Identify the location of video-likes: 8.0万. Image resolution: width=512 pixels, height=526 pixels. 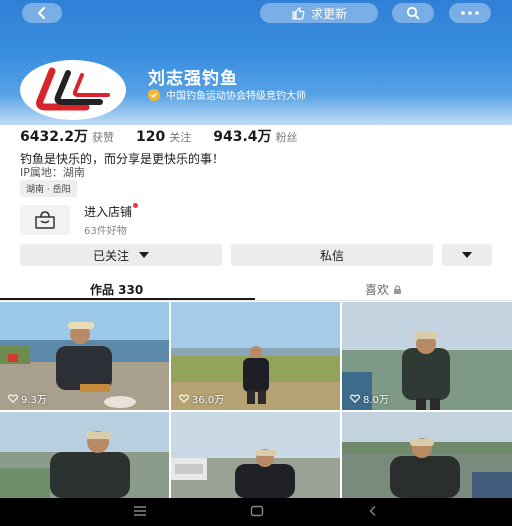
(369, 398).